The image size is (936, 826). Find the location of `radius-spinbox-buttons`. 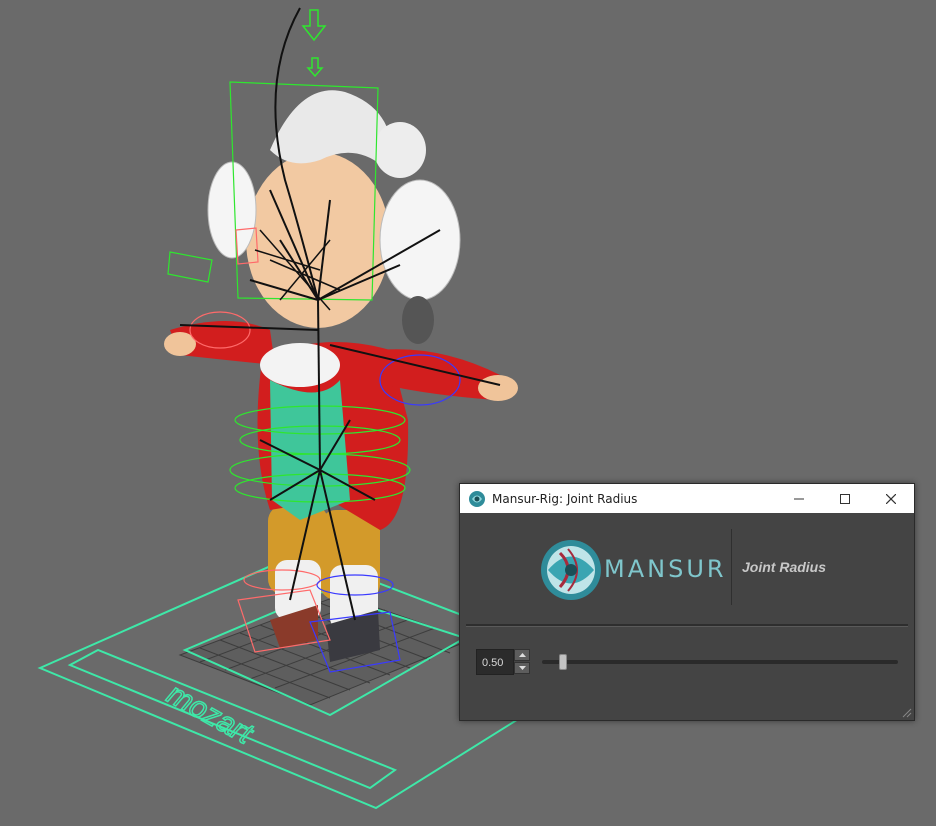

radius-spinbox-buttons is located at coordinates (522, 662).